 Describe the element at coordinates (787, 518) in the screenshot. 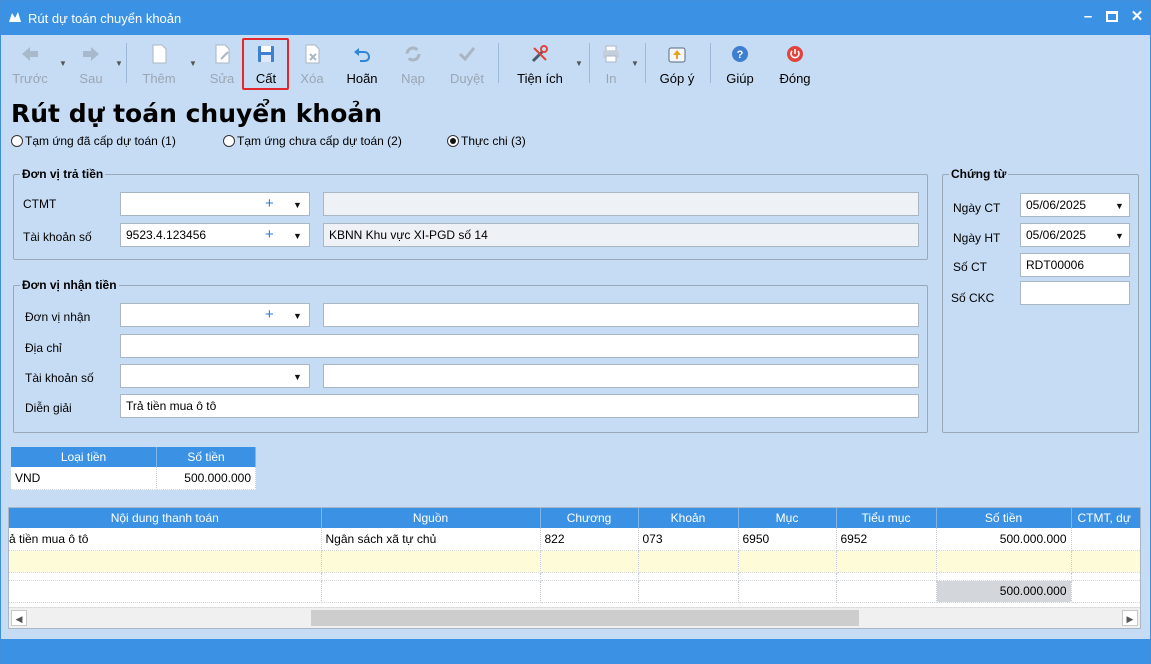

I see `column-header: Mục` at that location.